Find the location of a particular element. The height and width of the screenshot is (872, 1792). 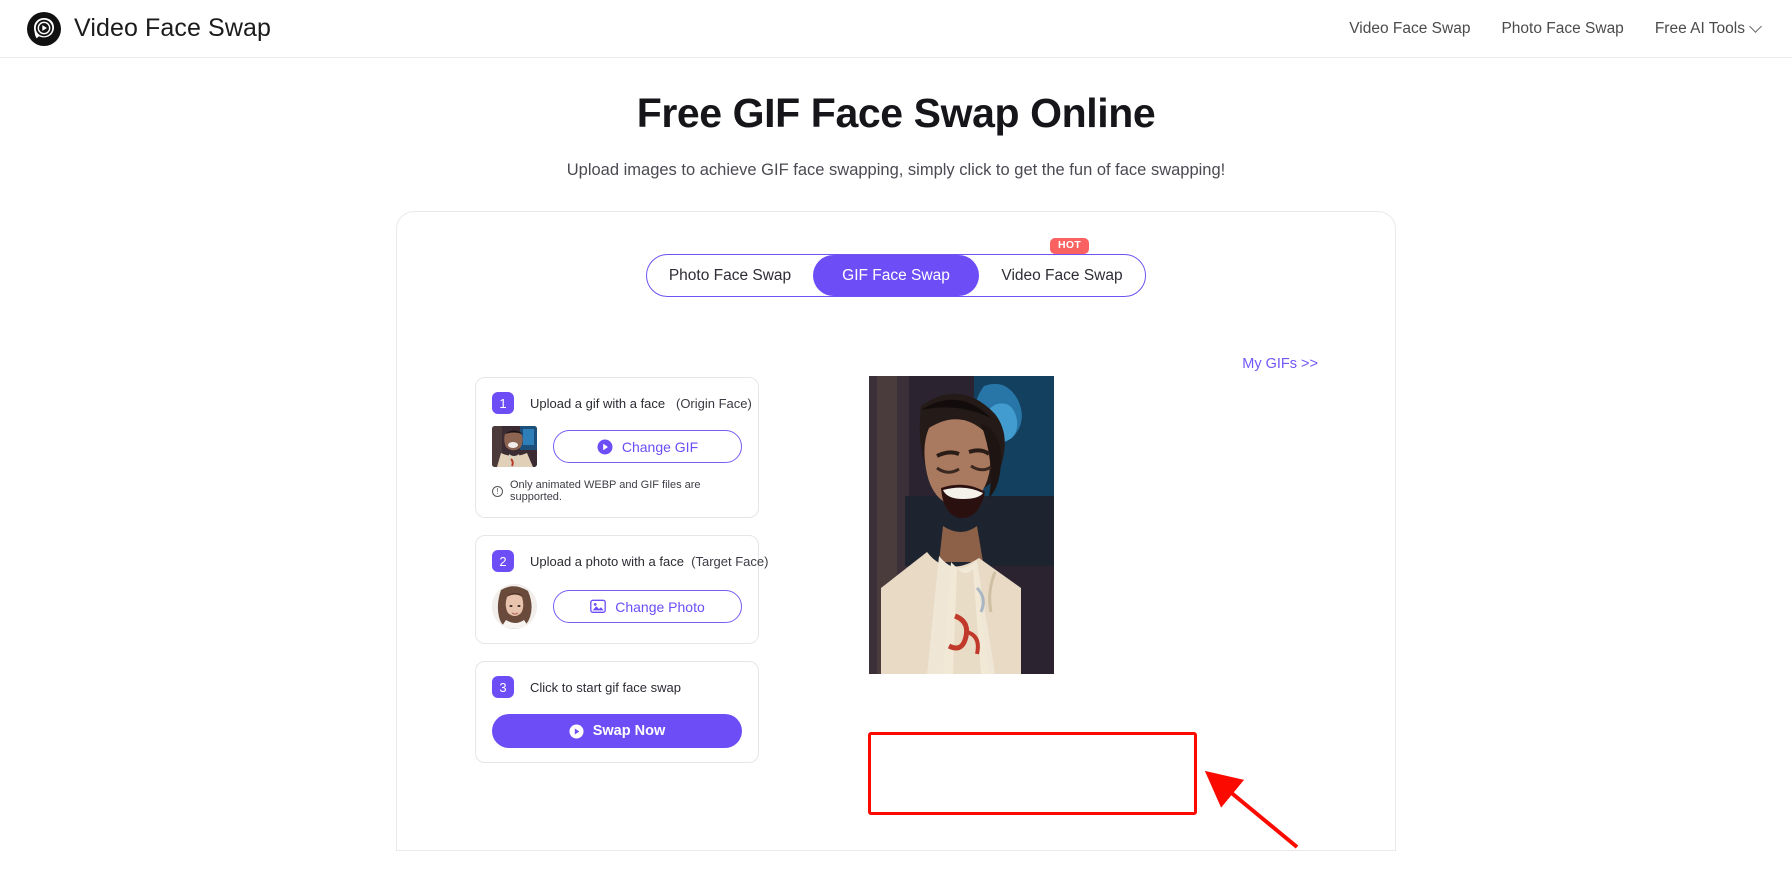

nav-item-photo-face-swap: Photo Face Swap is located at coordinates (1562, 29).